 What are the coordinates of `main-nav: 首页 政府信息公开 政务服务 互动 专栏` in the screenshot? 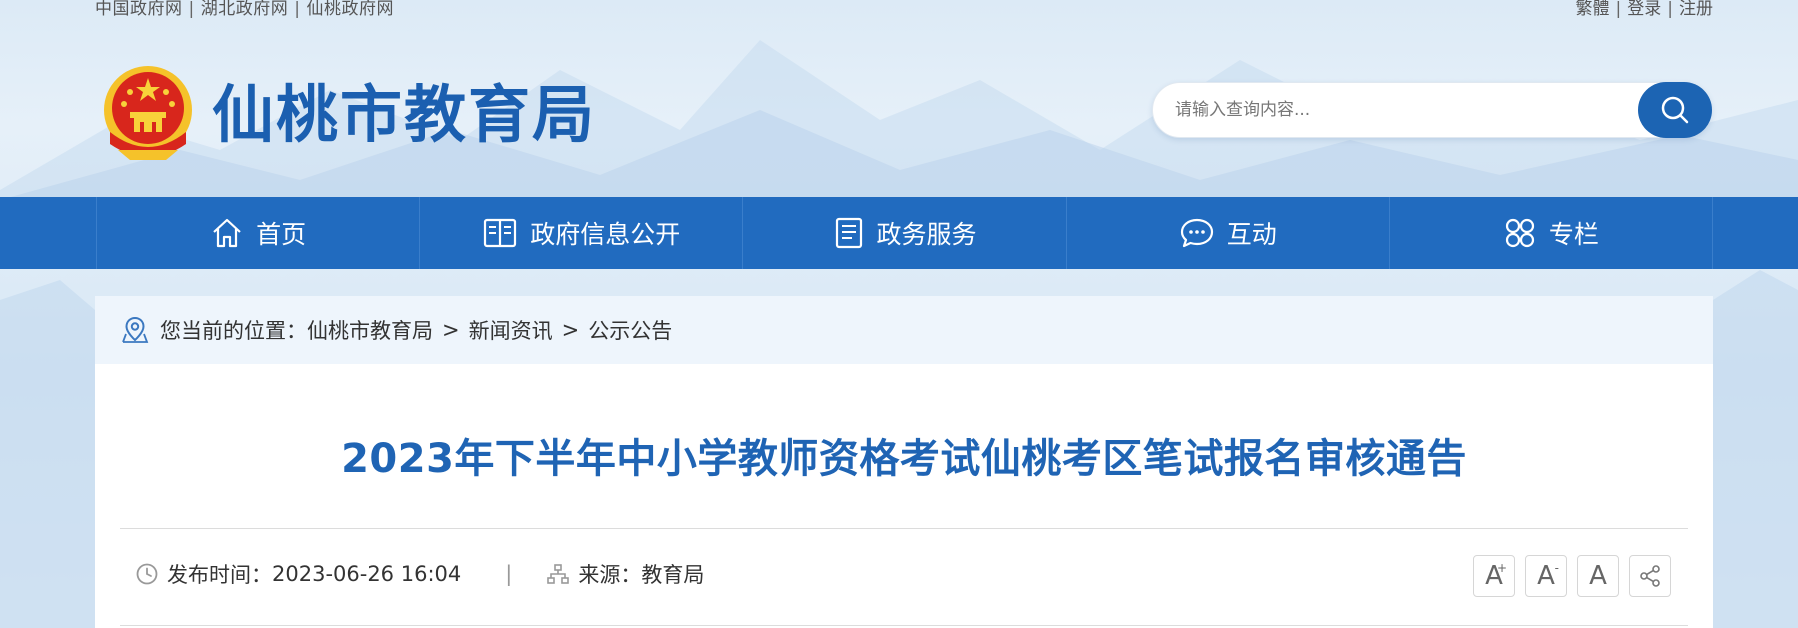 It's located at (899, 233).